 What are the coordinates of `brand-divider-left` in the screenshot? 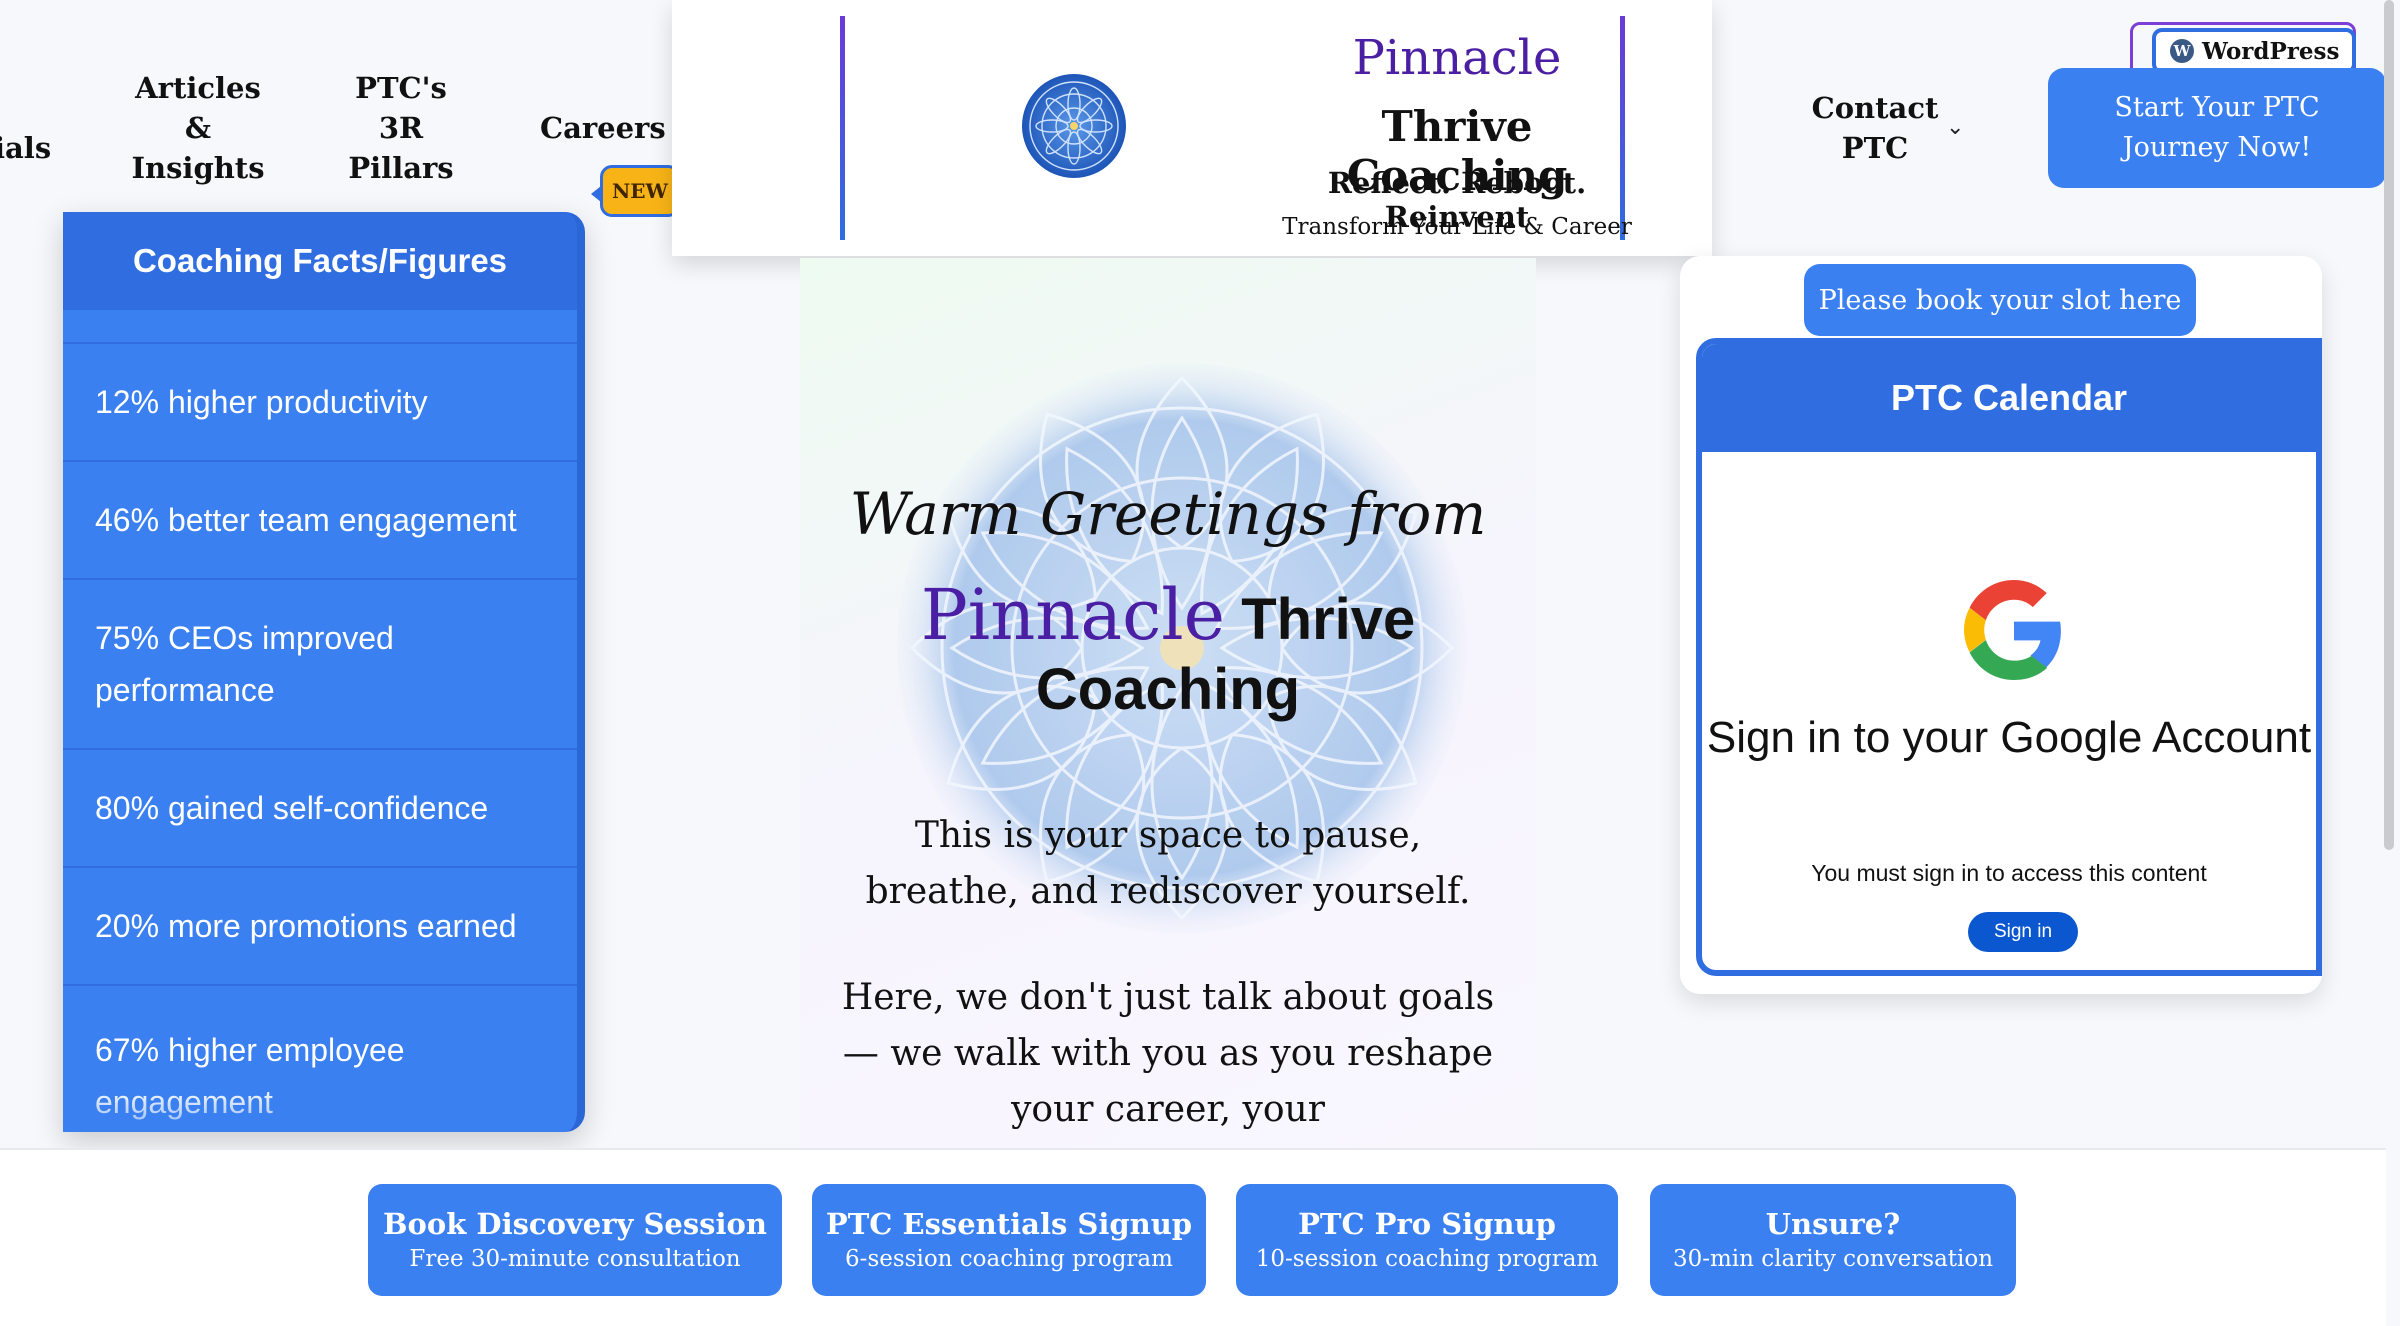 It's located at (842, 128).